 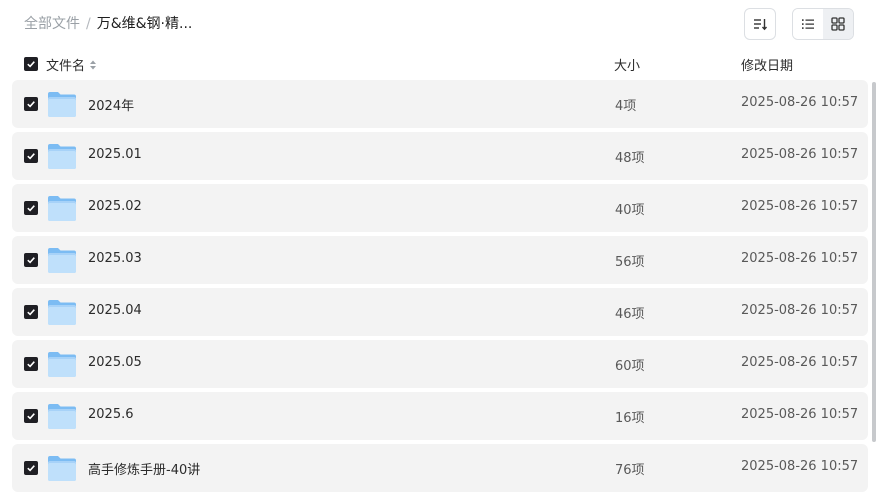 I want to click on column-header-name: 文件名, so click(x=71, y=64).